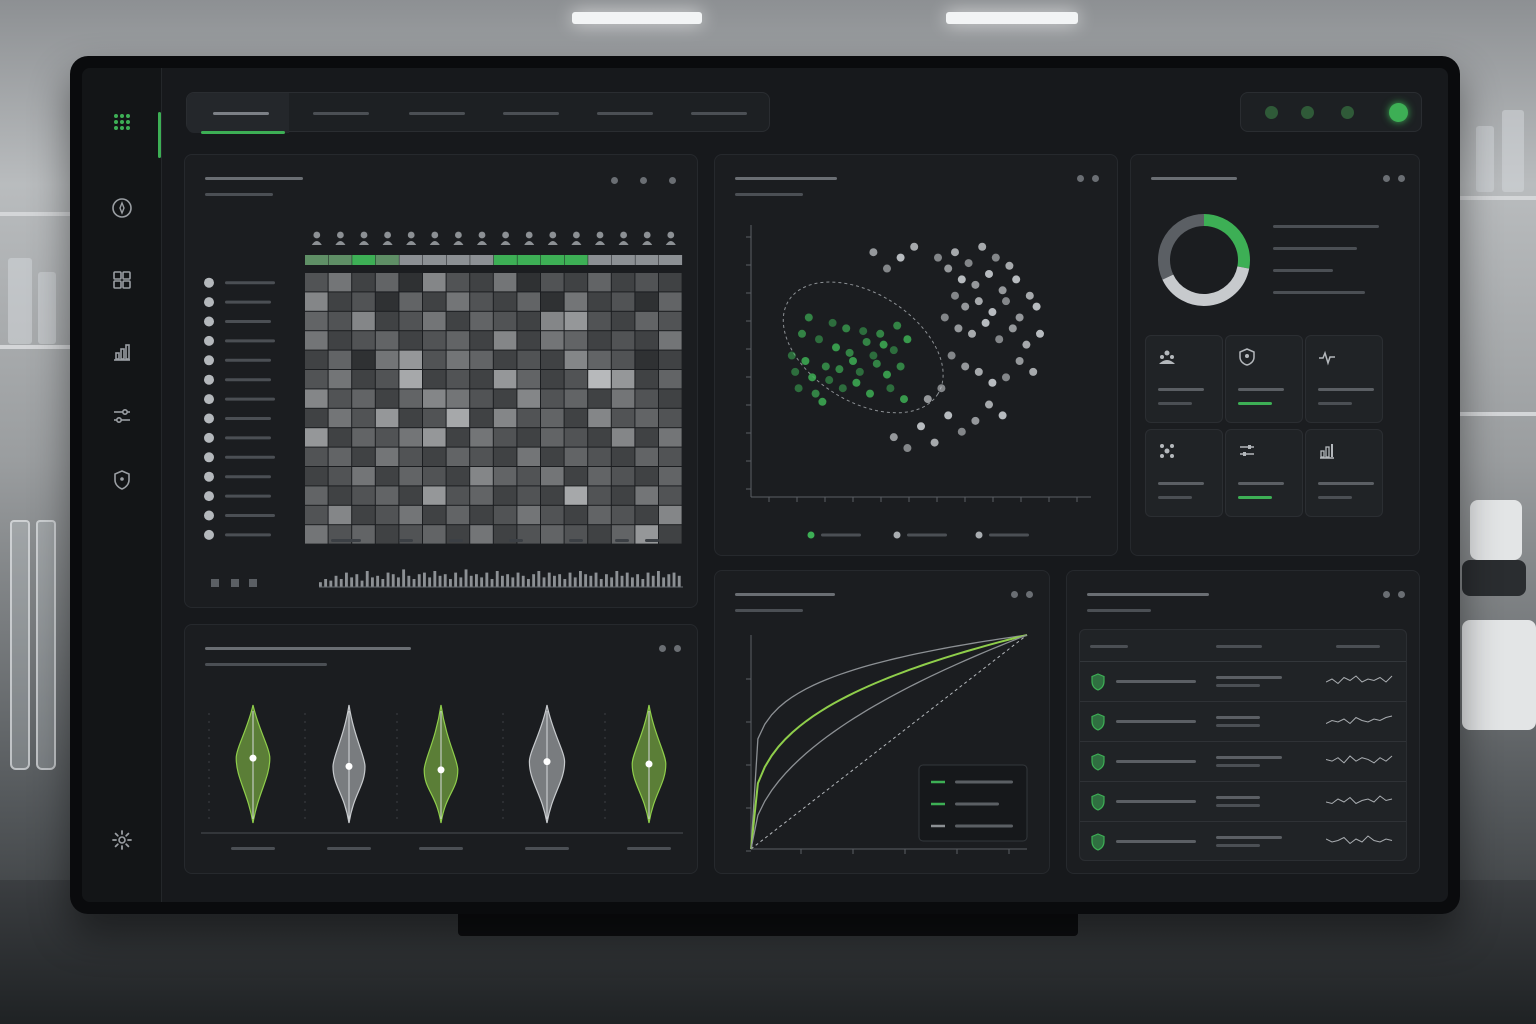 This screenshot has height=1024, width=1536. Describe the element at coordinates (1255, 497) in the screenshot. I see `tile-label-placeholder` at that location.